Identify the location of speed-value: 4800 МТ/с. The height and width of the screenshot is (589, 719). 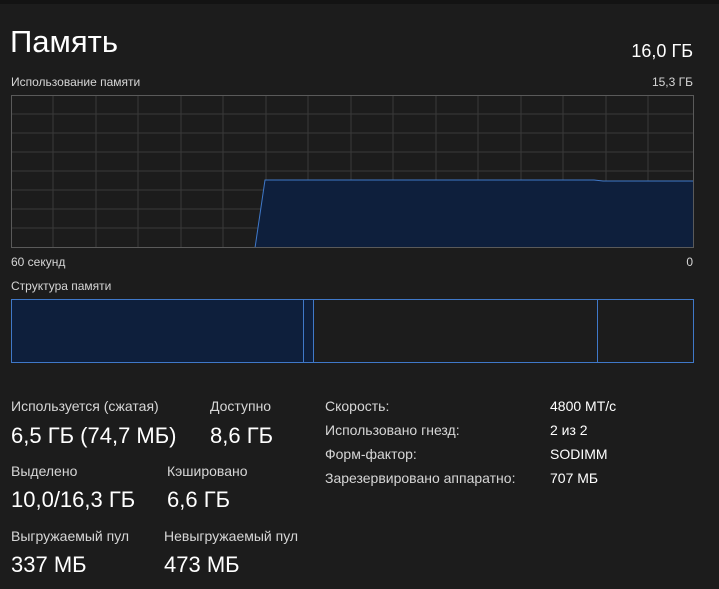
(583, 406).